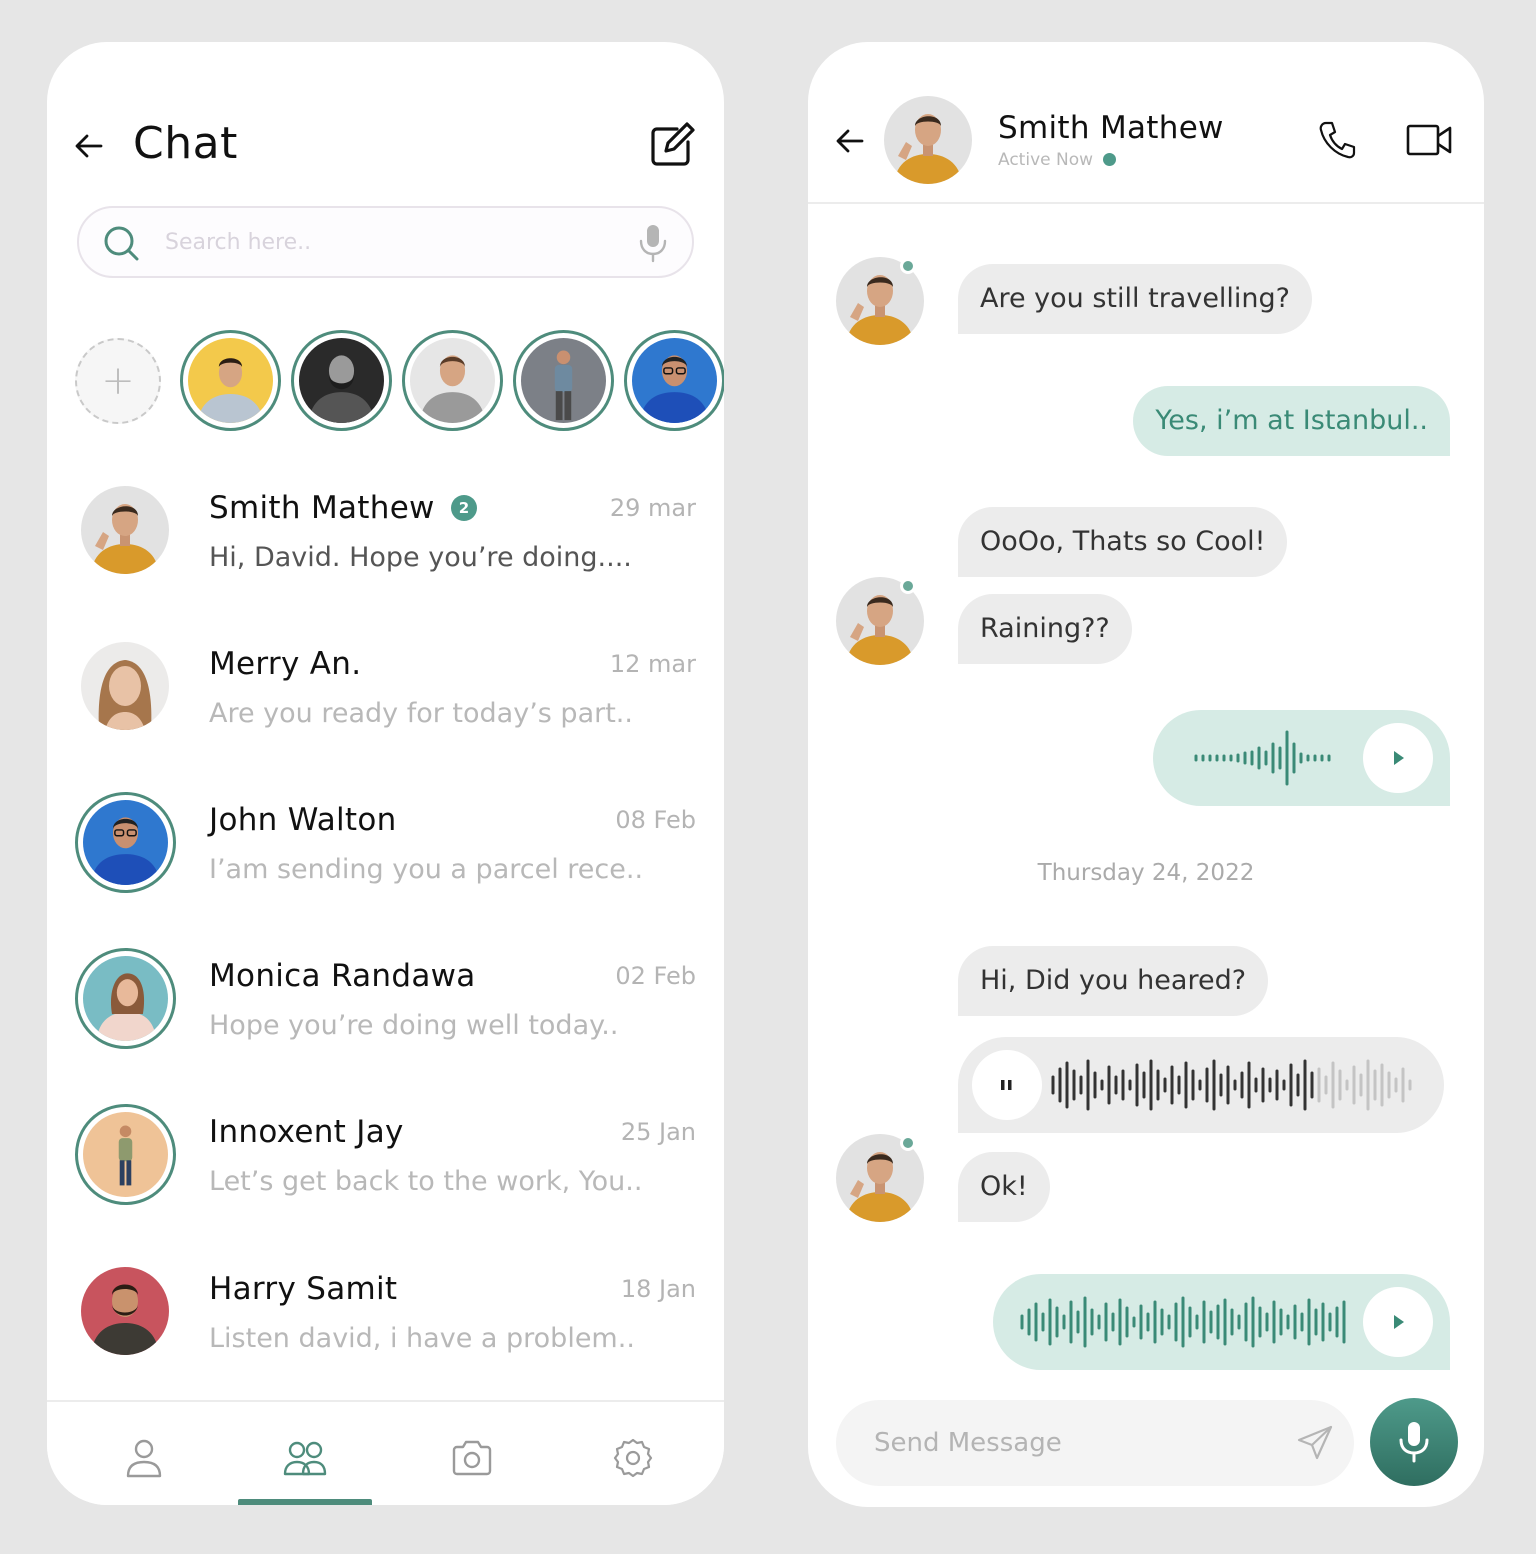 The height and width of the screenshot is (1554, 1536). What do you see at coordinates (306, 1132) in the screenshot?
I see `contact-name: Innoxent Jay` at bounding box center [306, 1132].